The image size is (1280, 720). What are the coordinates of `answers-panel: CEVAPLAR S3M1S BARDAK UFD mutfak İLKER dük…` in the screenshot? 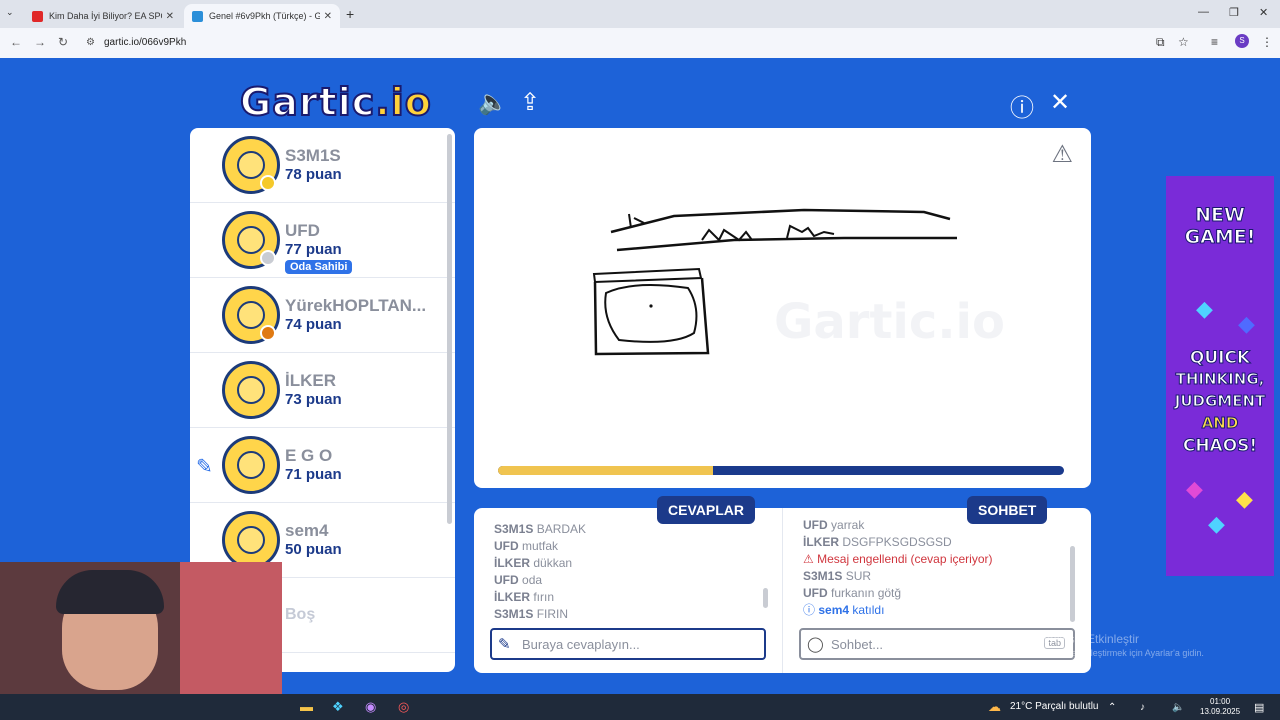 It's located at (628, 584).